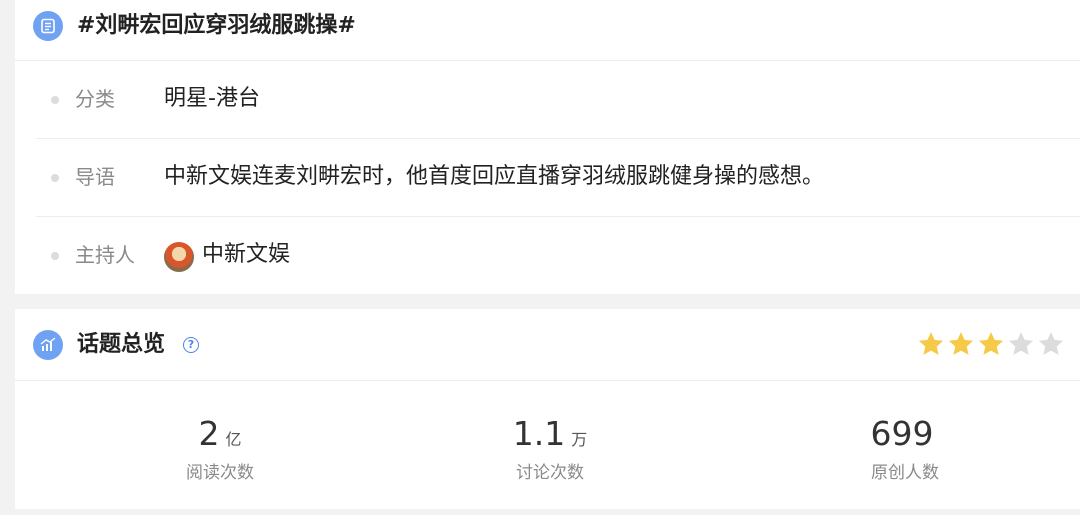  What do you see at coordinates (209, 433) in the screenshot?
I see `stat-number: 2` at bounding box center [209, 433].